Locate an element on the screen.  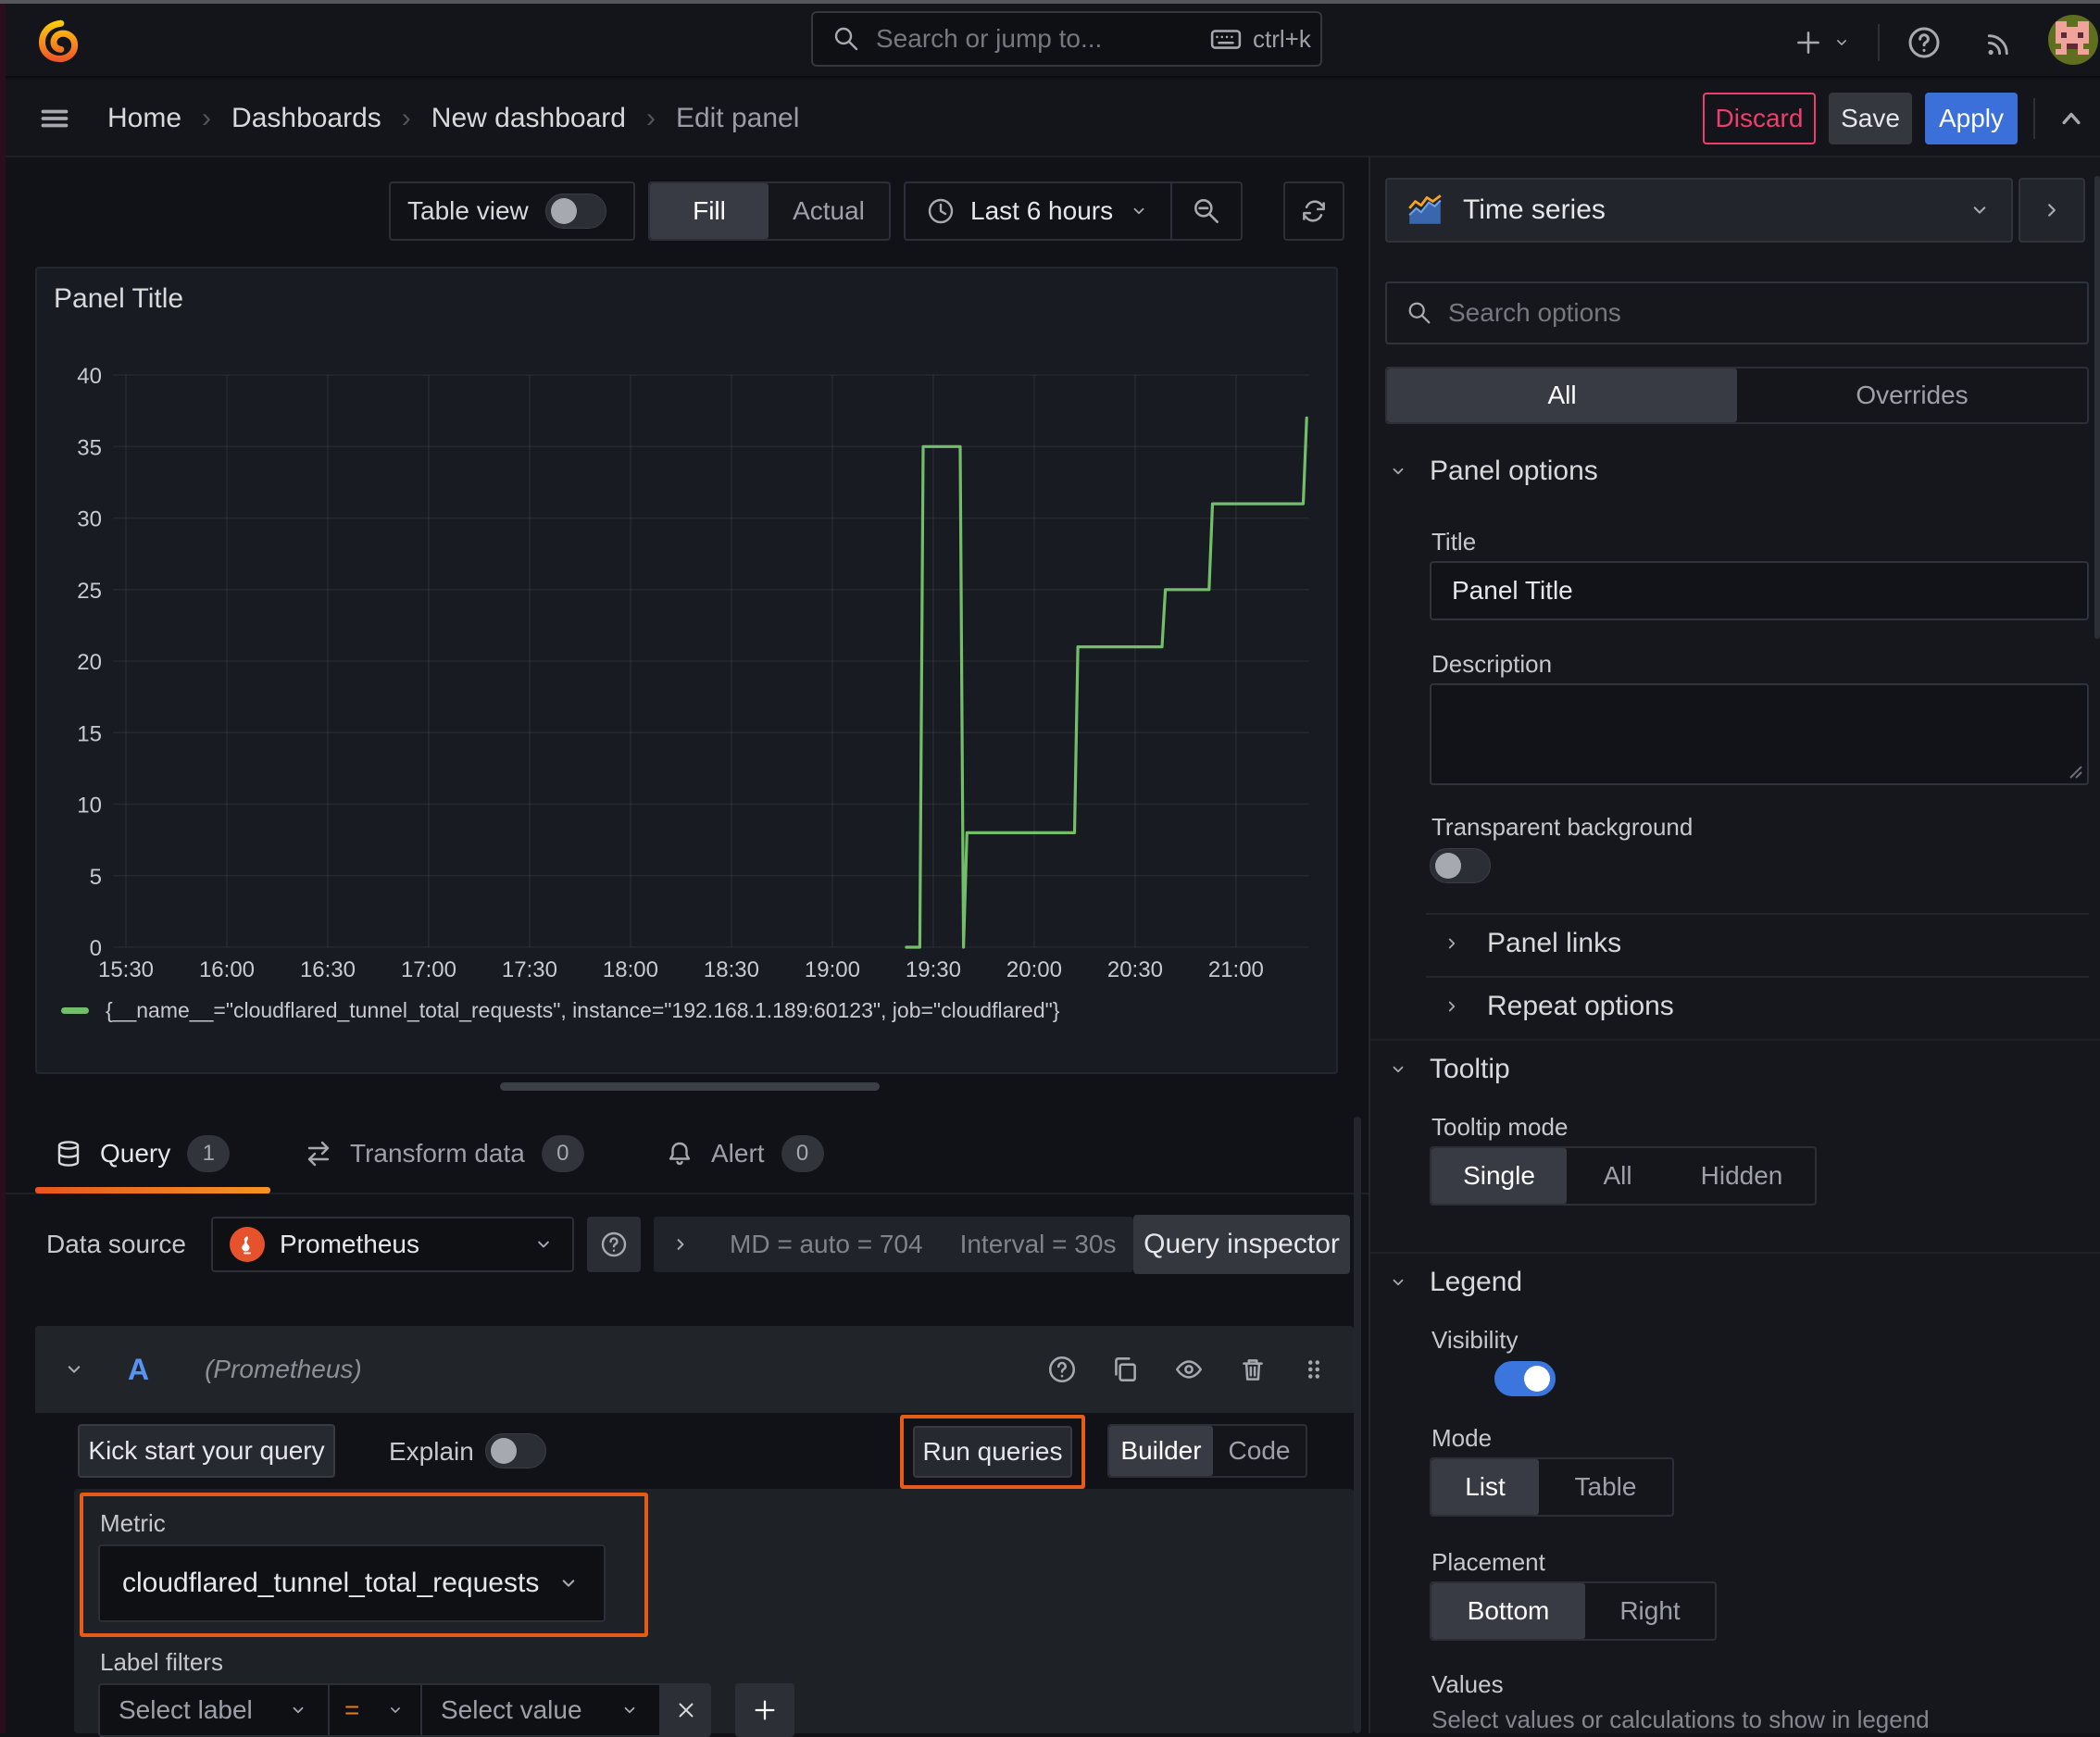
query-help-button is located at coordinates (1062, 1369).